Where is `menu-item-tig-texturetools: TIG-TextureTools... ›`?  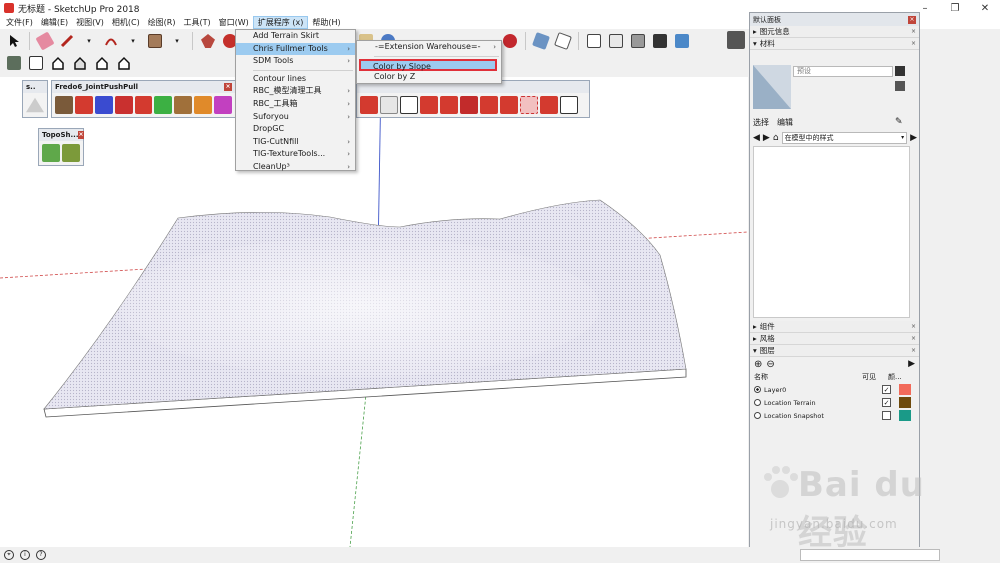 menu-item-tig-texturetools: TIG-TextureTools... › is located at coordinates (295, 154).